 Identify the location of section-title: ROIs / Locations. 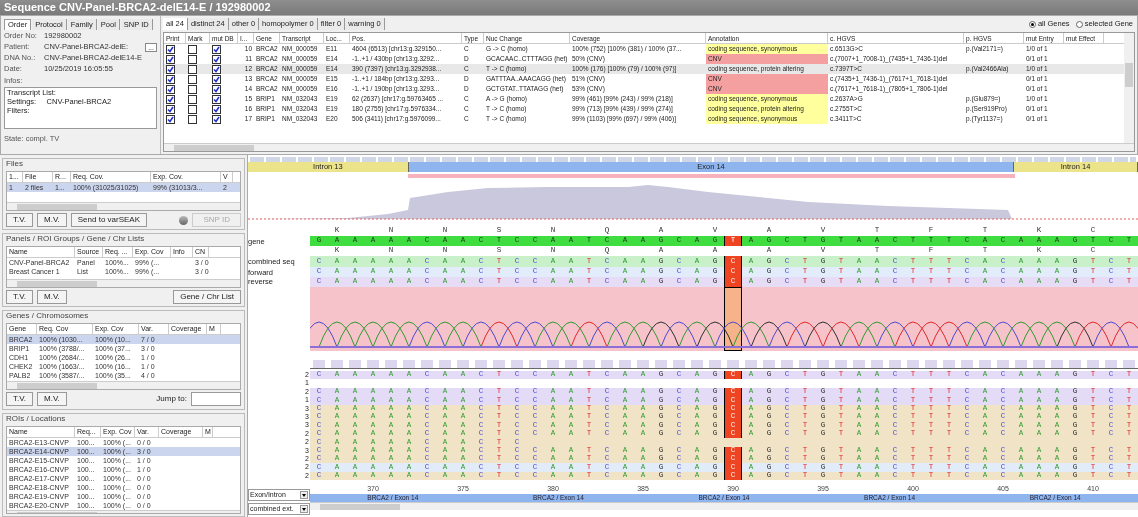
(36, 419).